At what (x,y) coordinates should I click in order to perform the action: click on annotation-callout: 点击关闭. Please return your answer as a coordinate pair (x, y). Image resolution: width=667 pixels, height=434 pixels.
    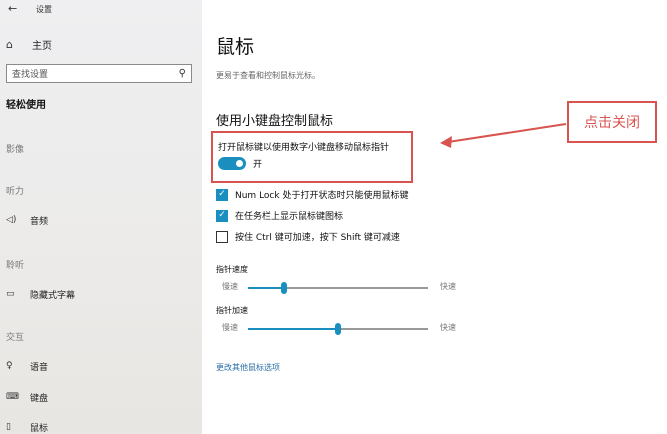
    Looking at the image, I should click on (612, 122).